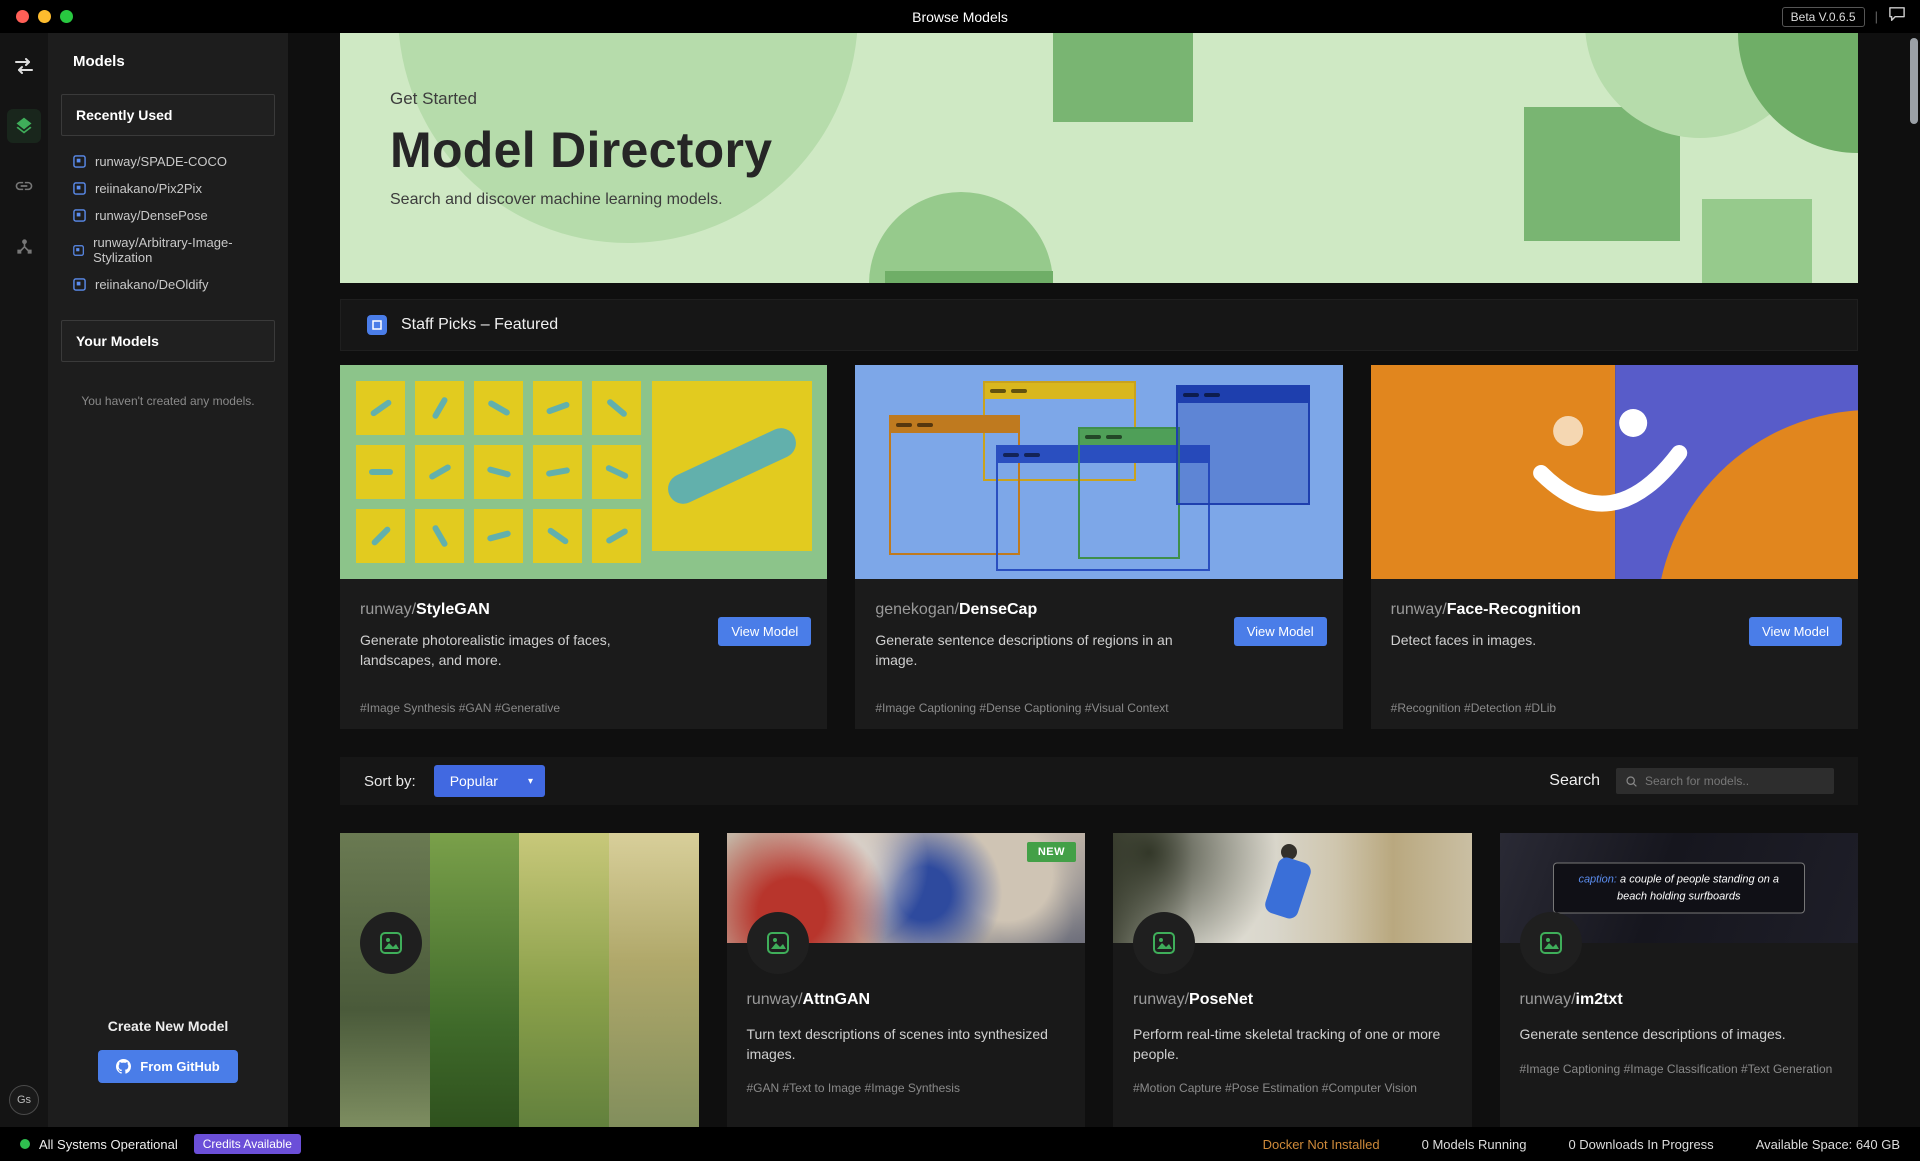 The height and width of the screenshot is (1161, 1920). I want to click on browse-models-icon, so click(24, 126).